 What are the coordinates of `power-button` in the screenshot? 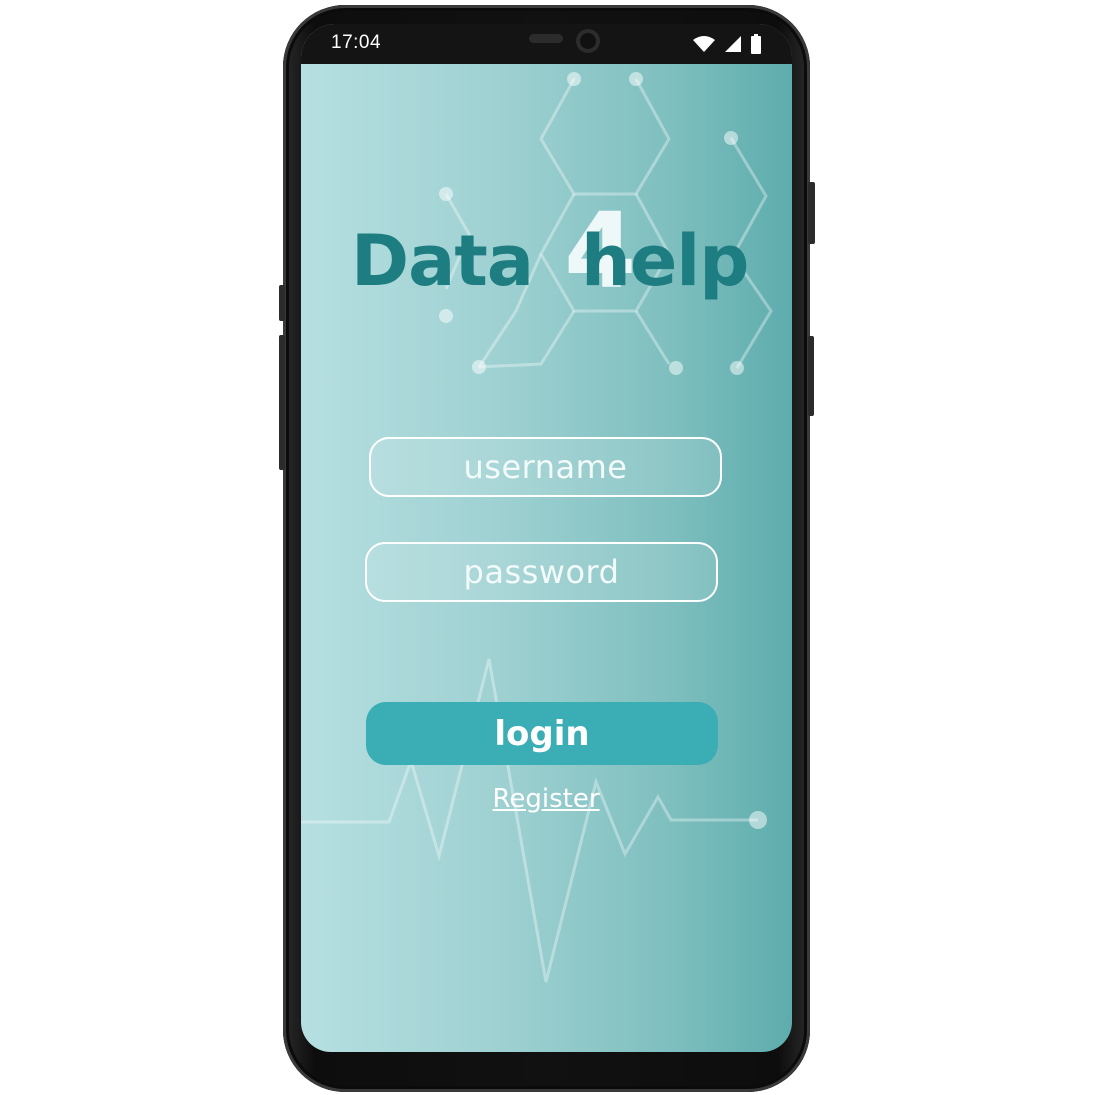 It's located at (811, 376).